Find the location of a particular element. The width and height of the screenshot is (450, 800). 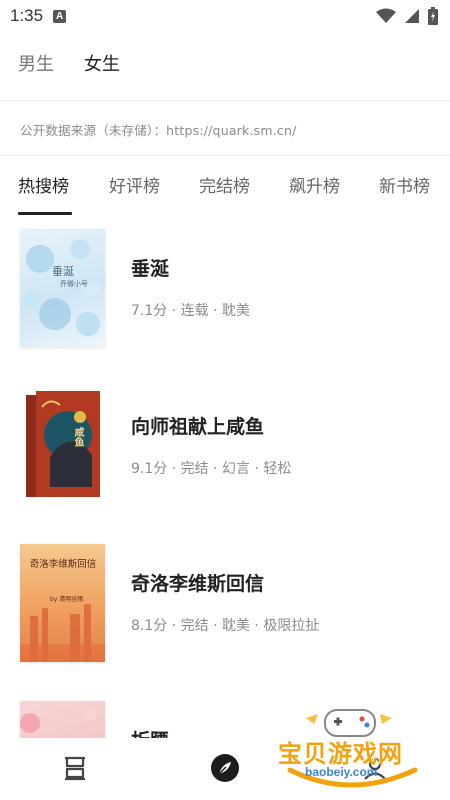

cover-author: by 清明谷雨 is located at coordinates (67, 599).